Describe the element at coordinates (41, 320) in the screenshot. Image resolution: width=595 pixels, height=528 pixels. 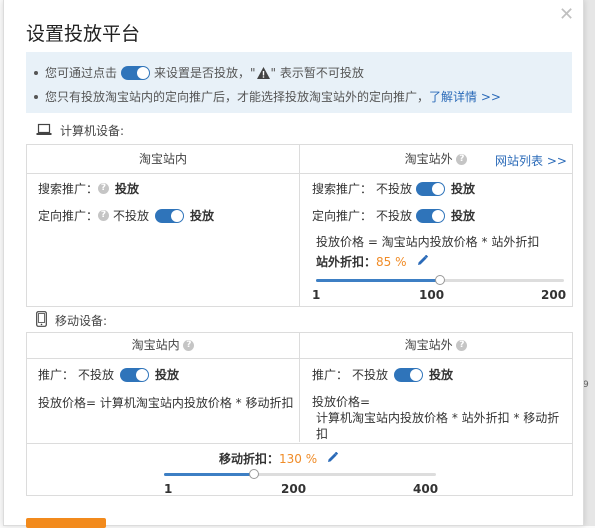
I see `phone-icon` at that location.